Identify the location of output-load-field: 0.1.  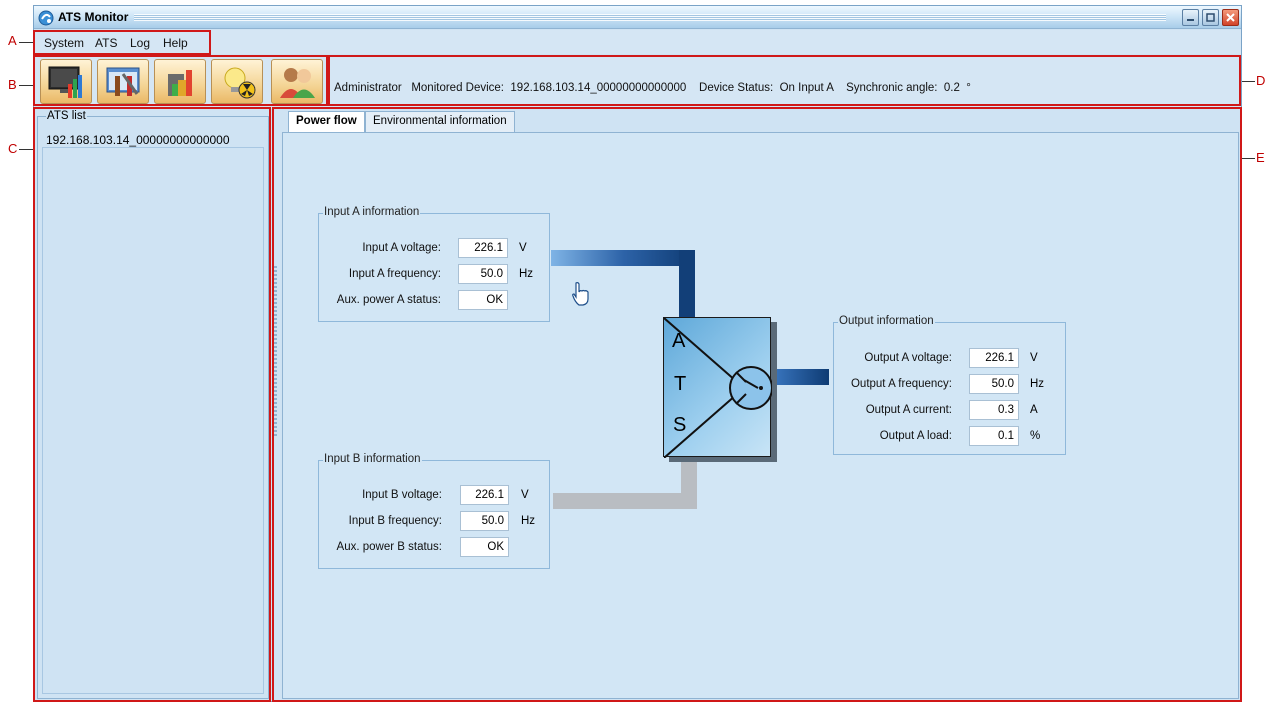
(994, 436).